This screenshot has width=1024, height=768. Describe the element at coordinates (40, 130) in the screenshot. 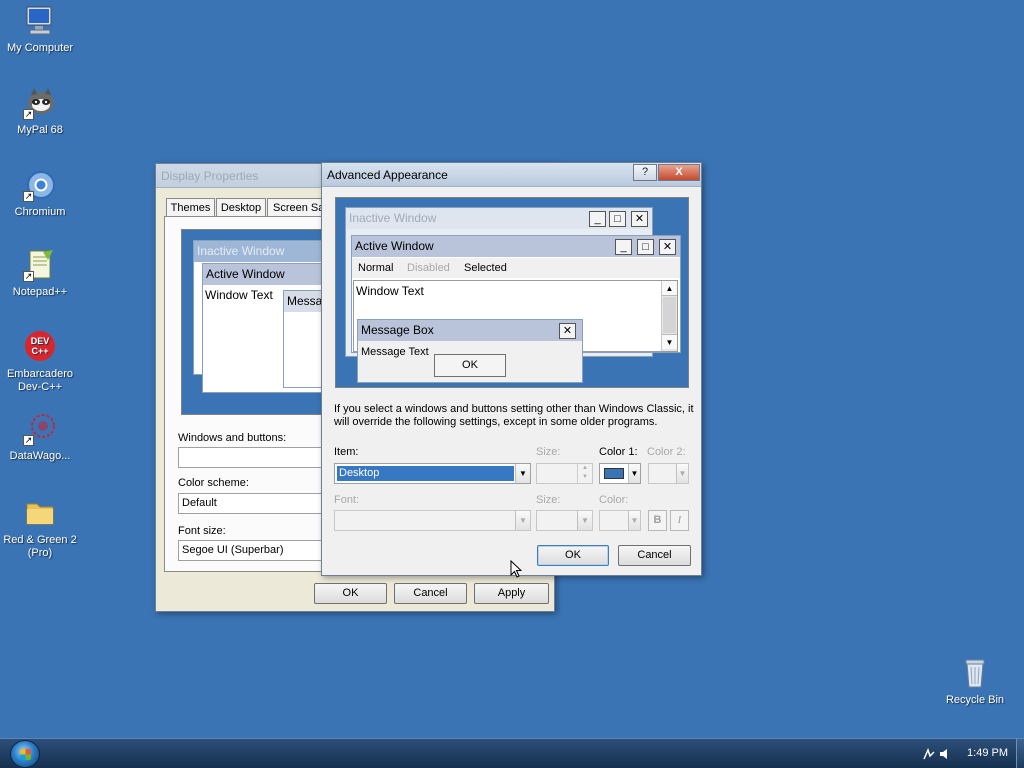

I see `desktop-icon-label: MyPal 68` at that location.